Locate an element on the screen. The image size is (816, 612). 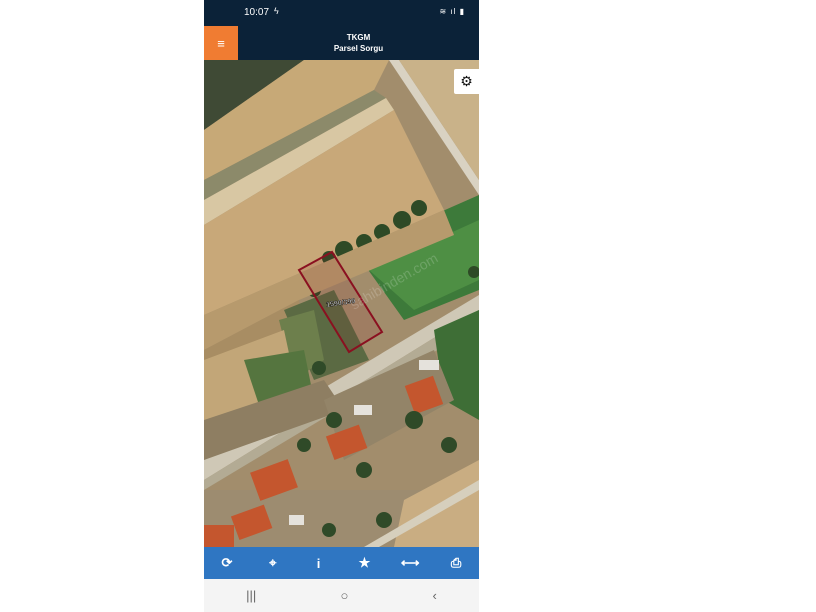
info-icon: i is located at coordinates (318, 563).